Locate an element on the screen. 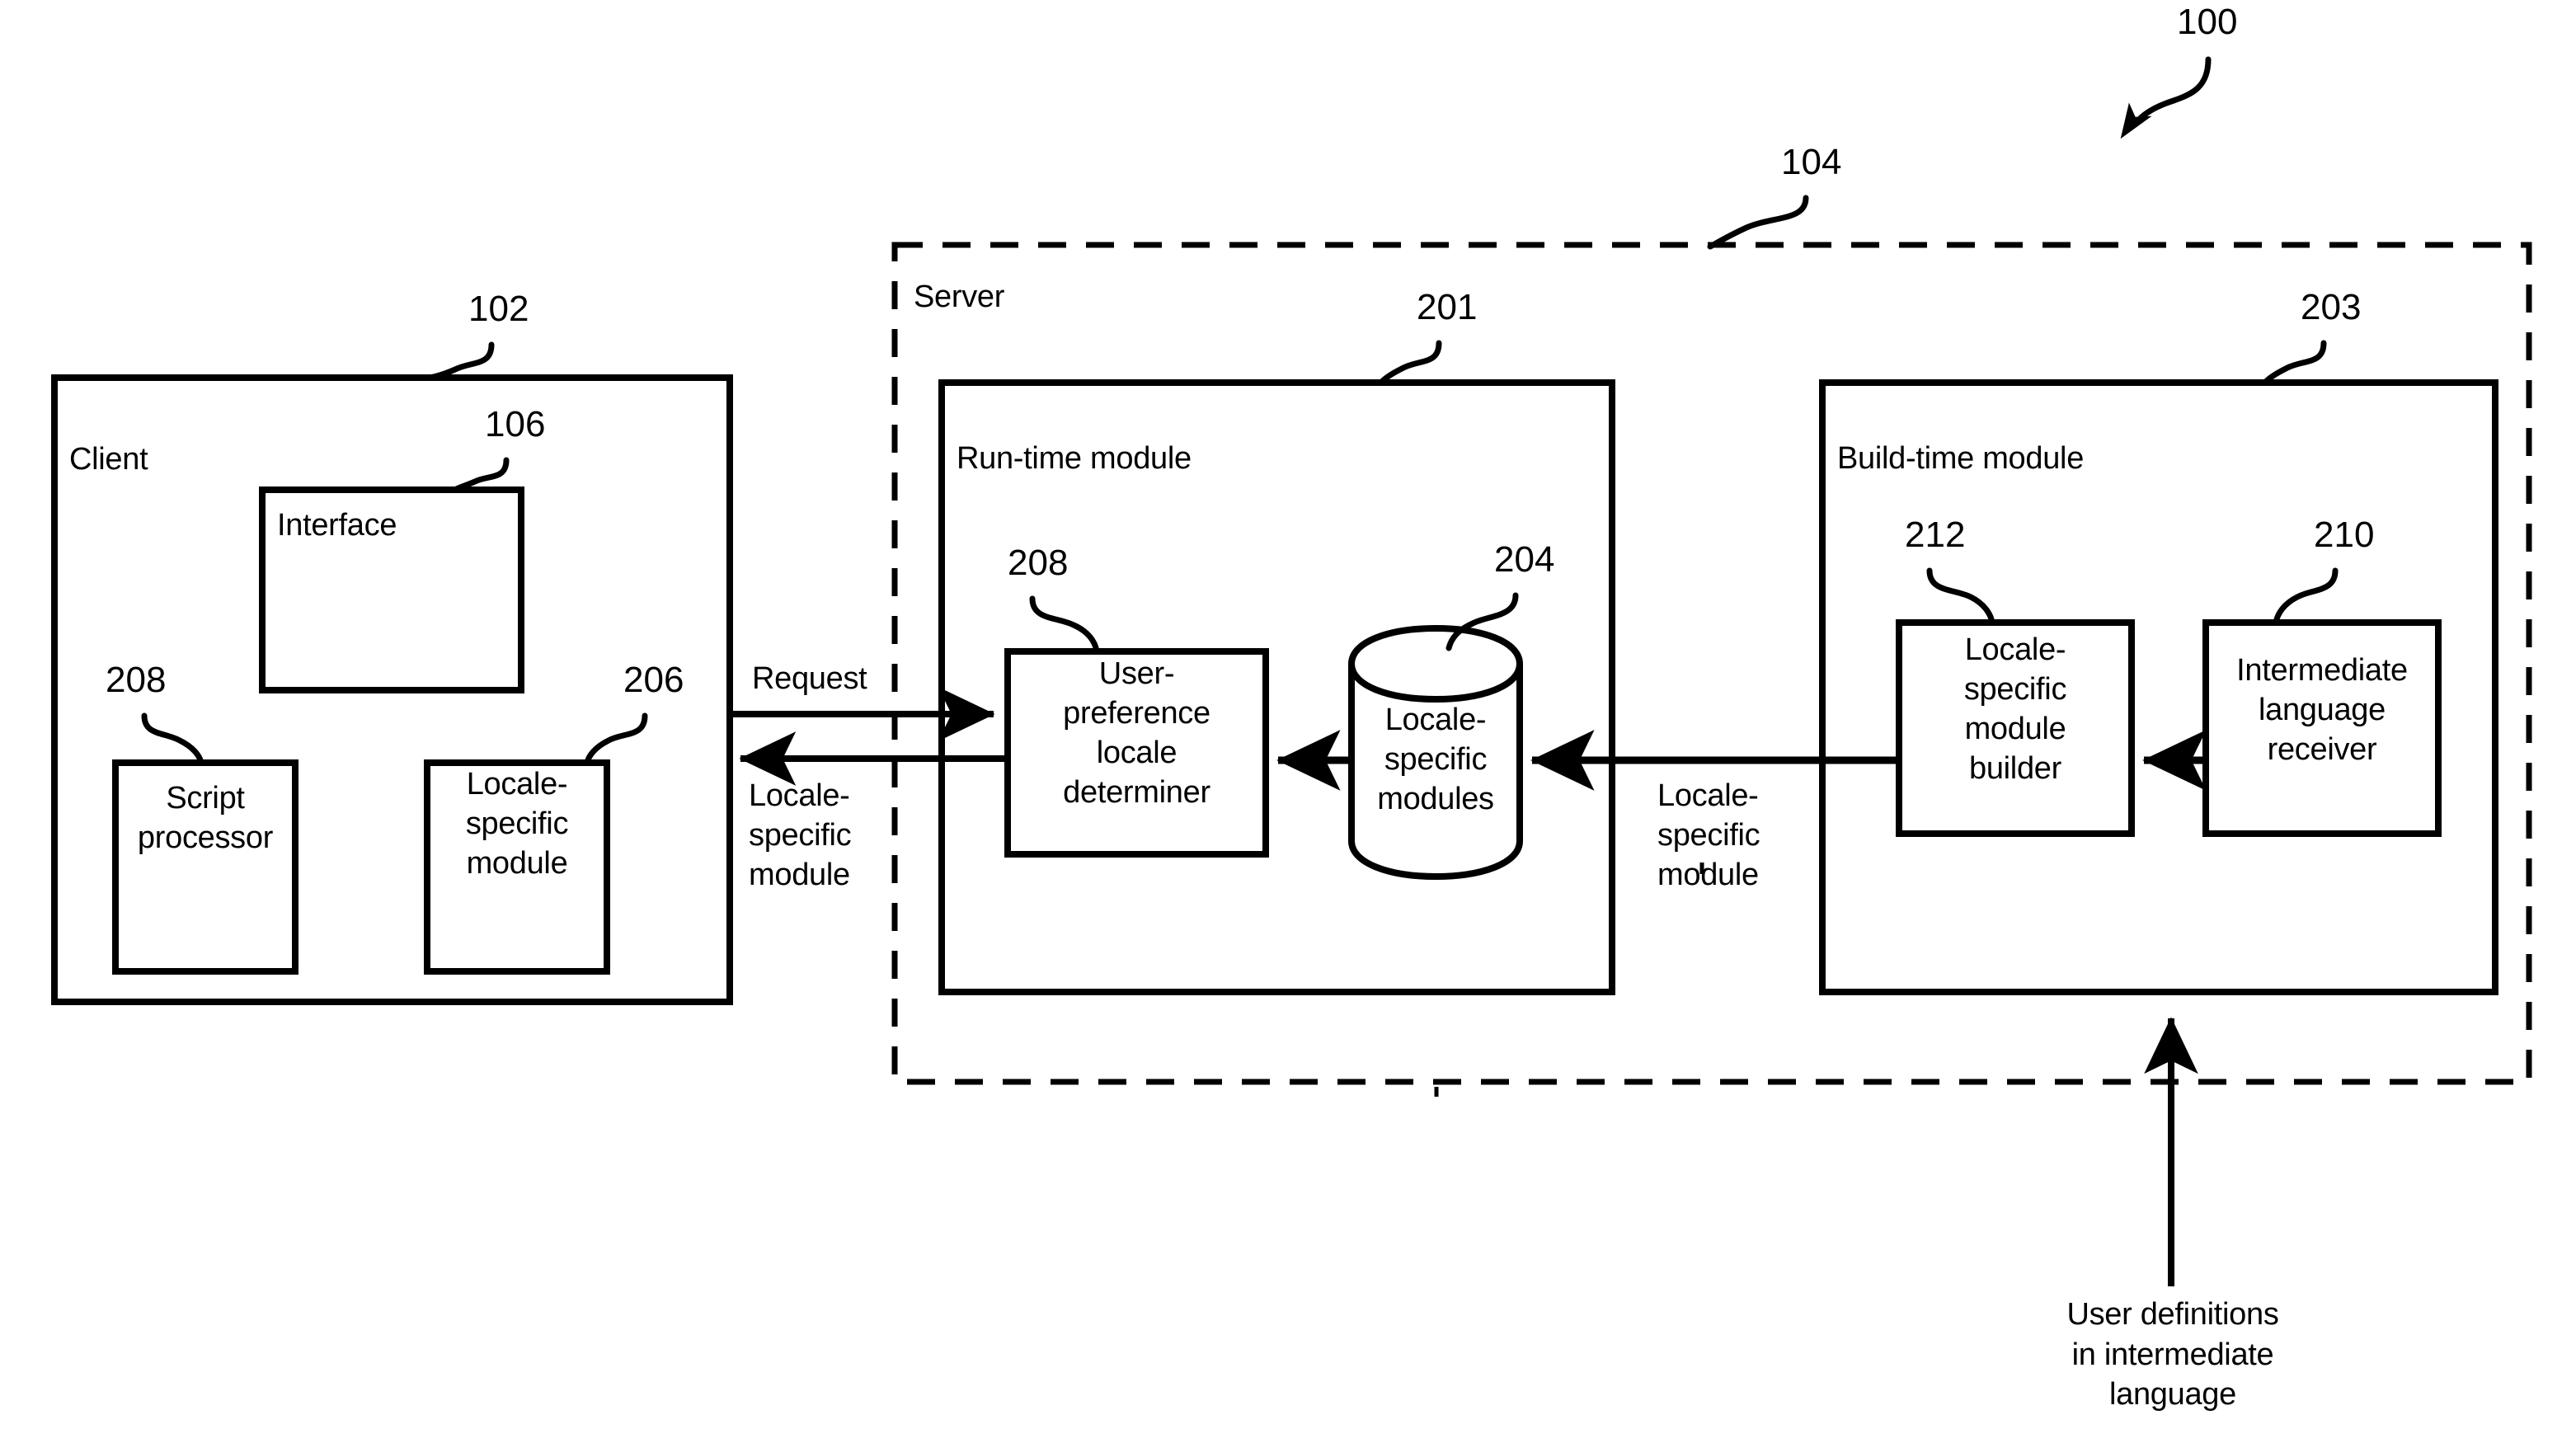 This screenshot has height=1429, width=2576. locale-module-builder-reference-number: 212 is located at coordinates (1935, 535).